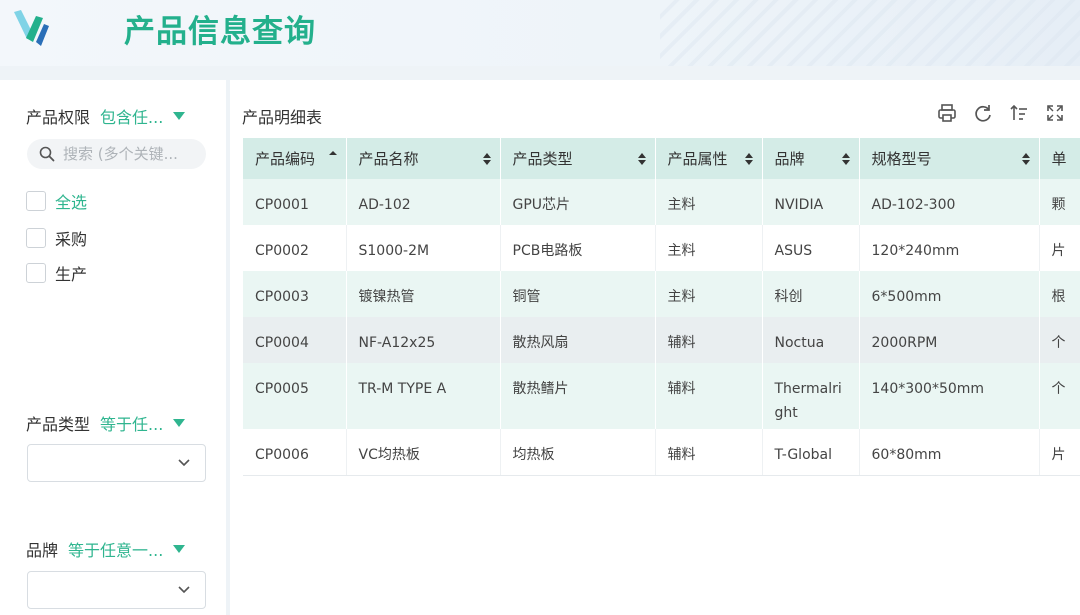 The width and height of the screenshot is (1080, 615). I want to click on table-row: CP0003 镀镍热管 铜管 主料 科创 6*500mm 根, so click(661, 294).